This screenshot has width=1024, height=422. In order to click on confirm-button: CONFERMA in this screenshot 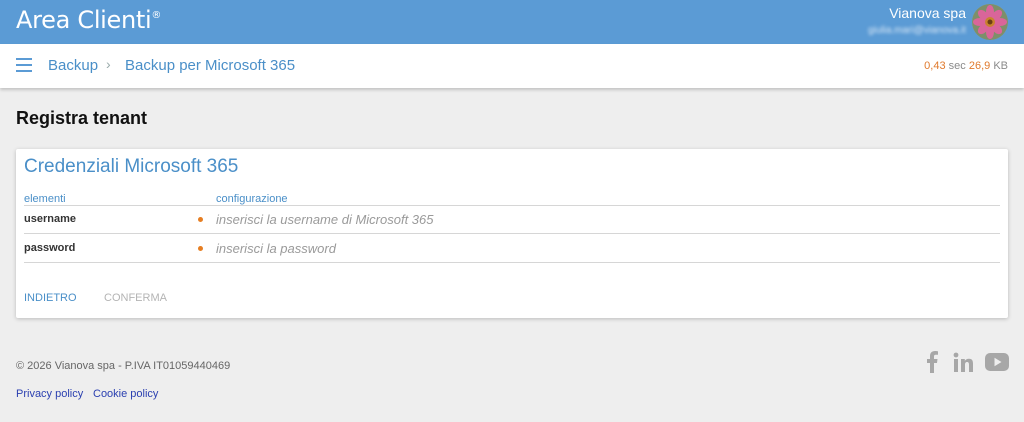, I will do `click(135, 298)`.